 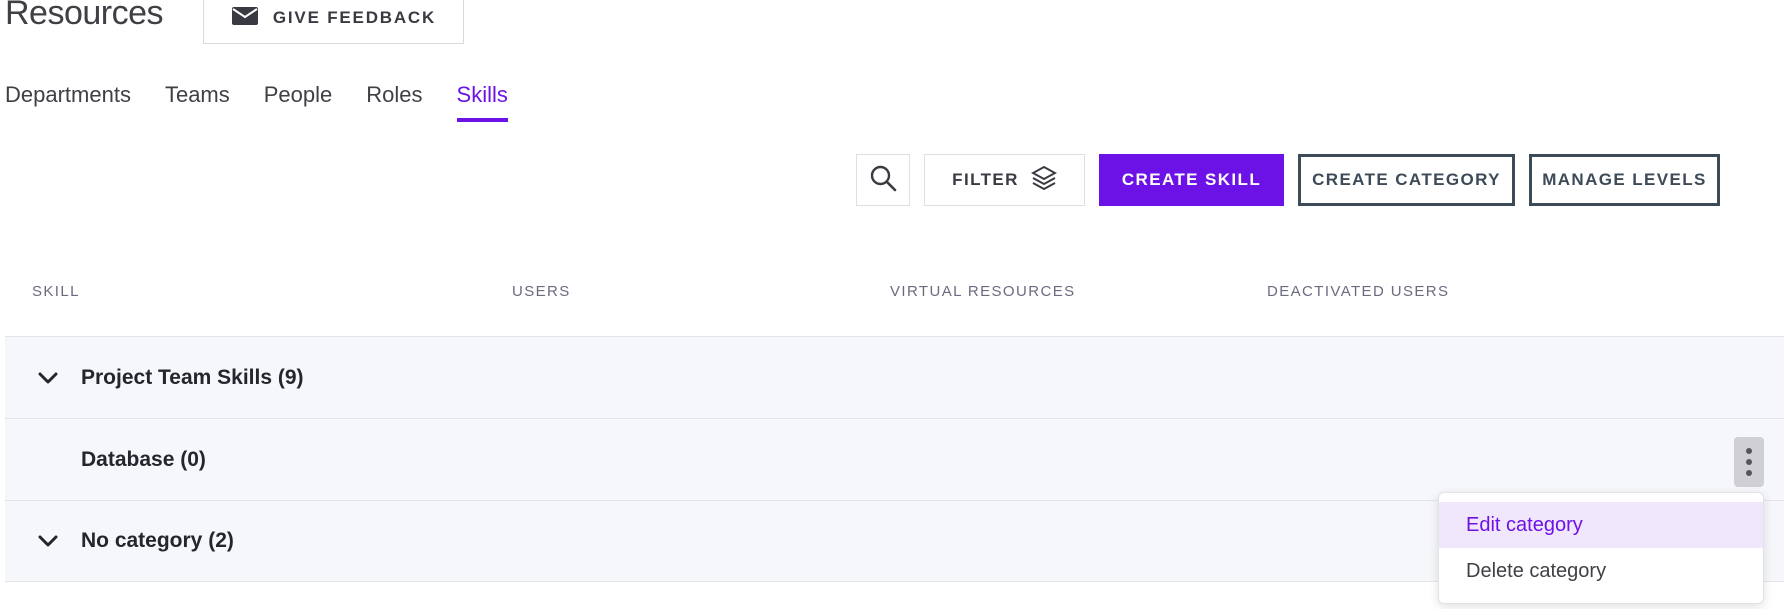 What do you see at coordinates (197, 102) in the screenshot?
I see `tab-teams: Teams` at bounding box center [197, 102].